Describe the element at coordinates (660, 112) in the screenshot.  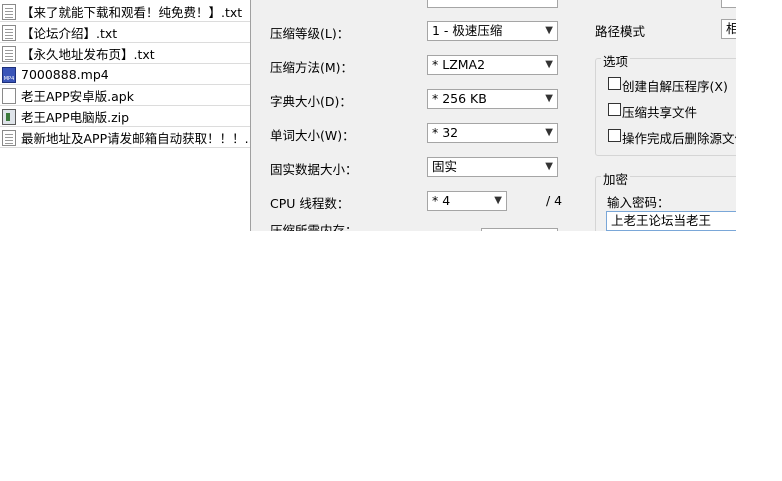
I see `shared-files-checkbox-label: 压缩共享文件` at that location.